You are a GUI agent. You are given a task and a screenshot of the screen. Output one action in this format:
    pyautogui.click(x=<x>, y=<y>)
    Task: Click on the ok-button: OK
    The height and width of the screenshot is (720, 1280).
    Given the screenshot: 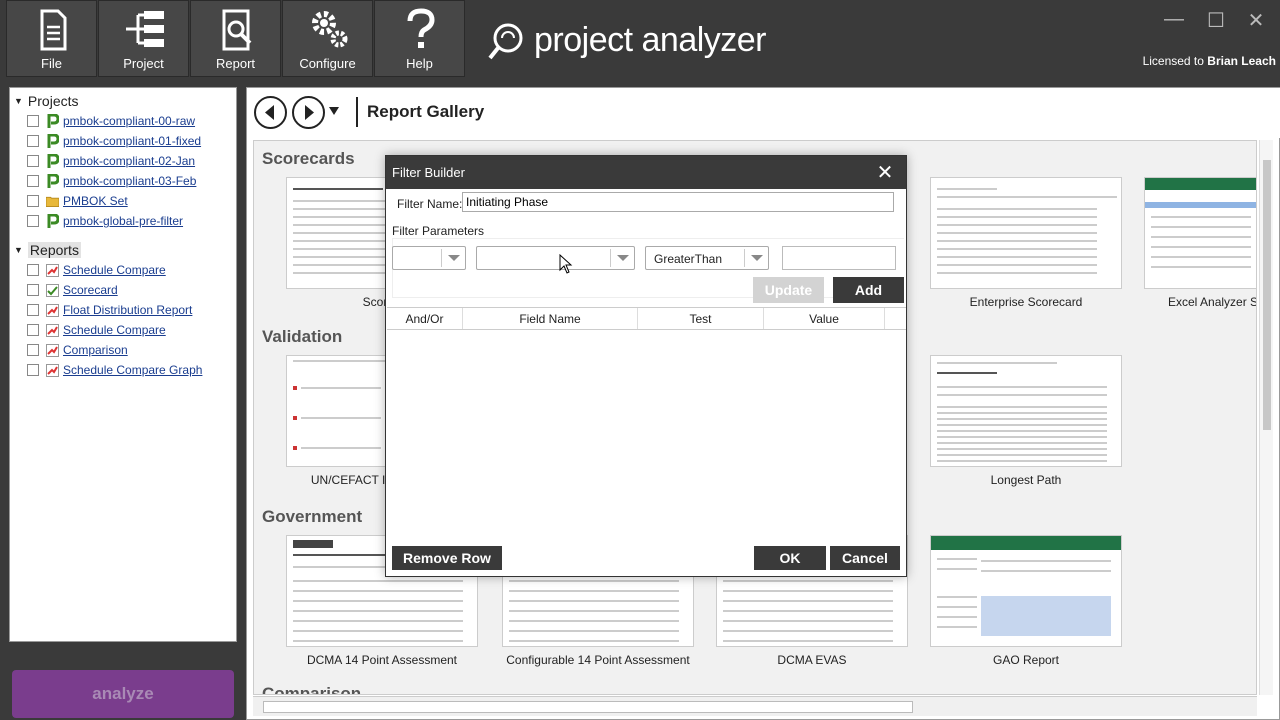 What is the action you would take?
    pyautogui.click(x=790, y=558)
    